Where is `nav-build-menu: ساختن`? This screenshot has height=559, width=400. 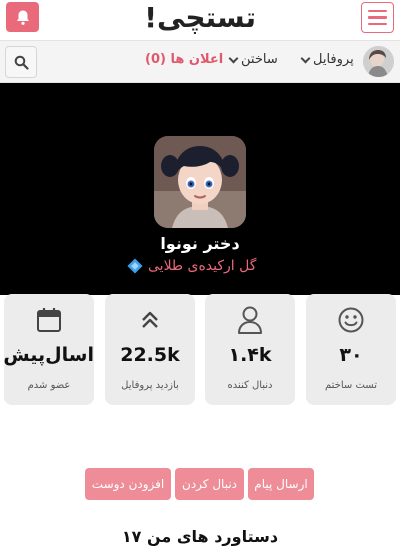
nav-build-menu: ساختن is located at coordinates (253, 59).